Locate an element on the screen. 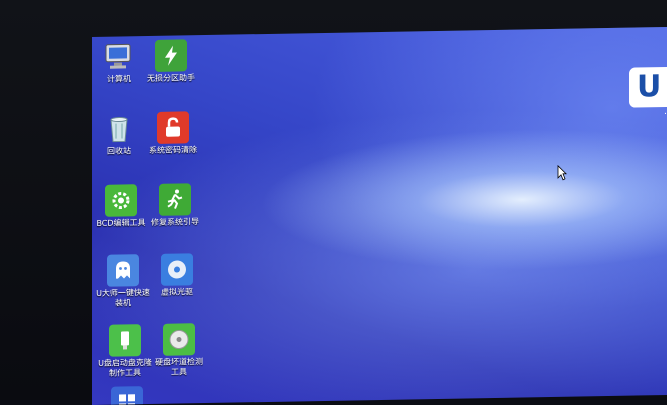 This screenshot has width=667, height=405. desktop-icon-recycle-bin: 回收站 is located at coordinates (119, 134).